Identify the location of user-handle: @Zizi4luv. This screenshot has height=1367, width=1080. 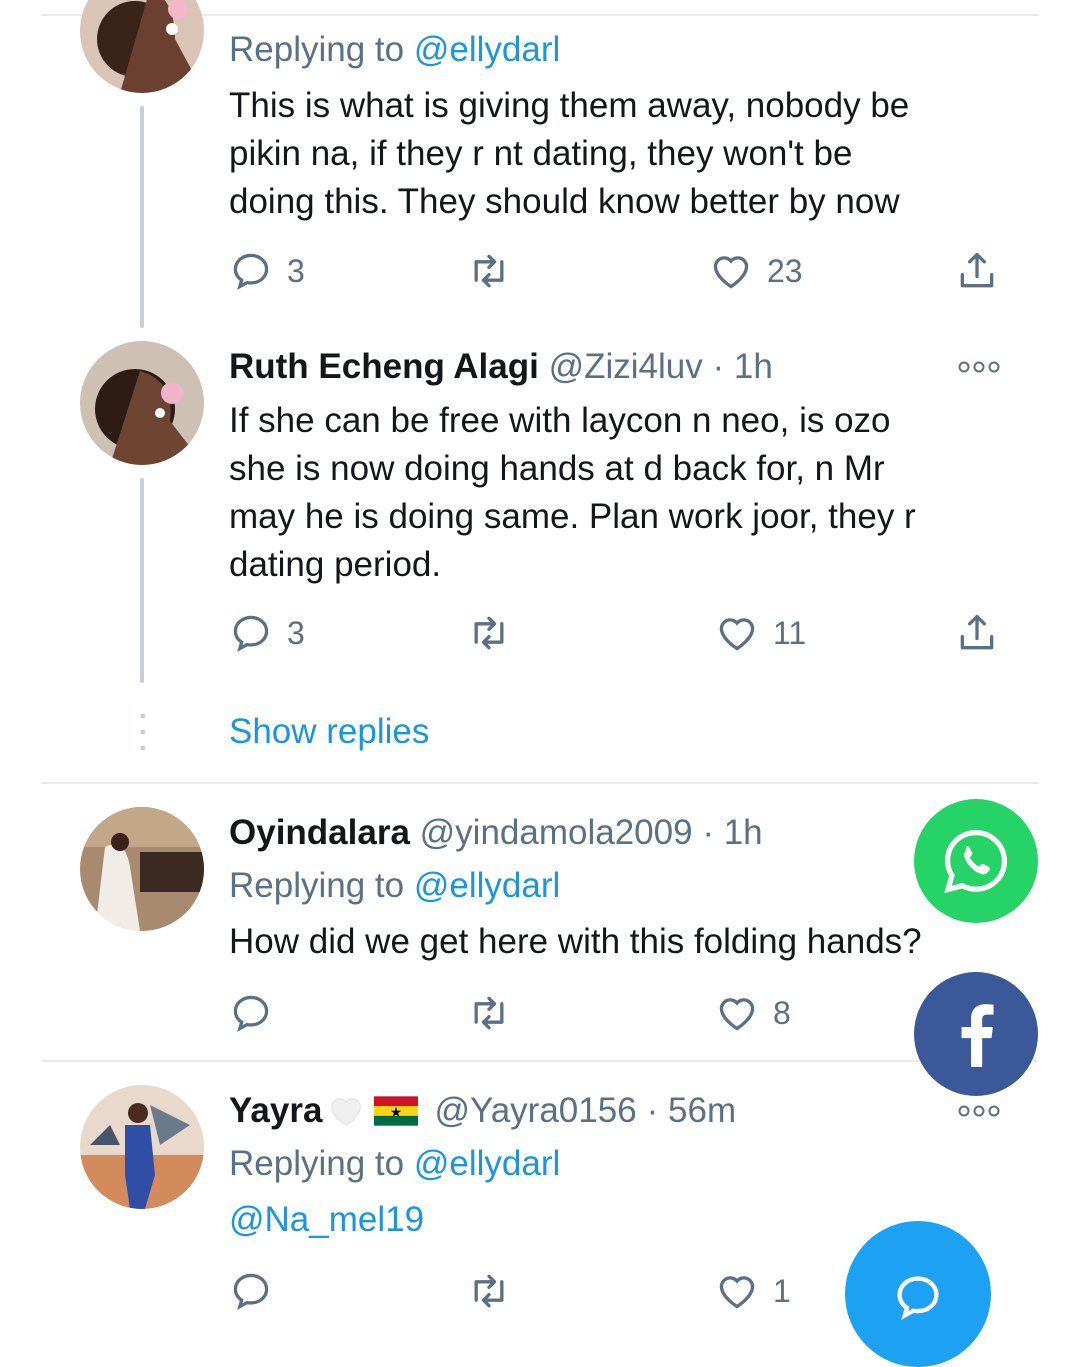
(626, 366).